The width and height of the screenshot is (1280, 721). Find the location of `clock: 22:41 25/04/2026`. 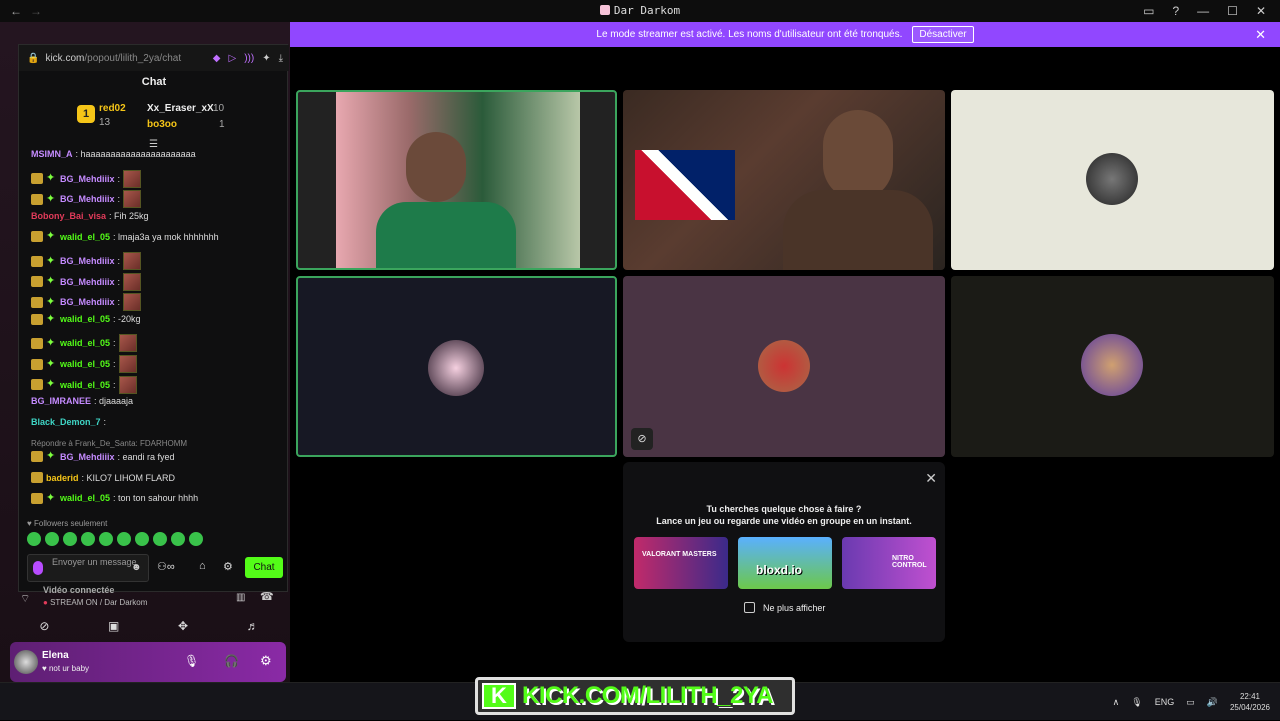

clock: 22:41 25/04/2026 is located at coordinates (1250, 702).